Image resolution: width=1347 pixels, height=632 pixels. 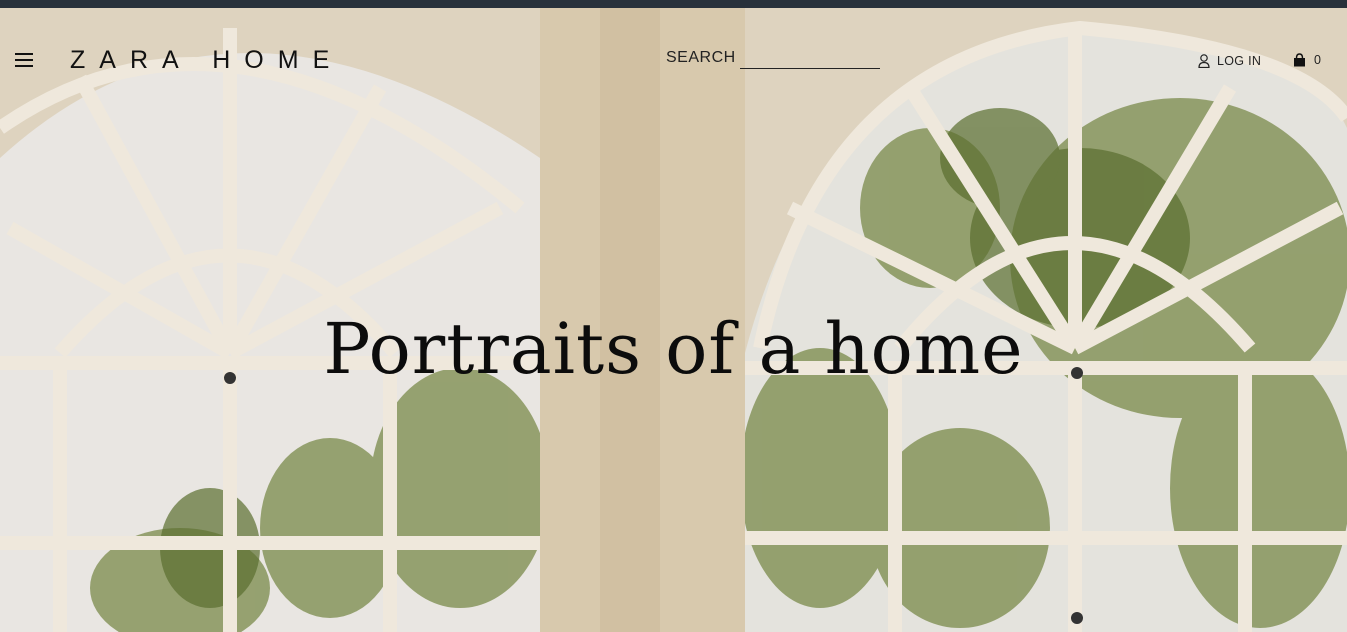 I want to click on hamburger-icon, so click(x=24, y=60).